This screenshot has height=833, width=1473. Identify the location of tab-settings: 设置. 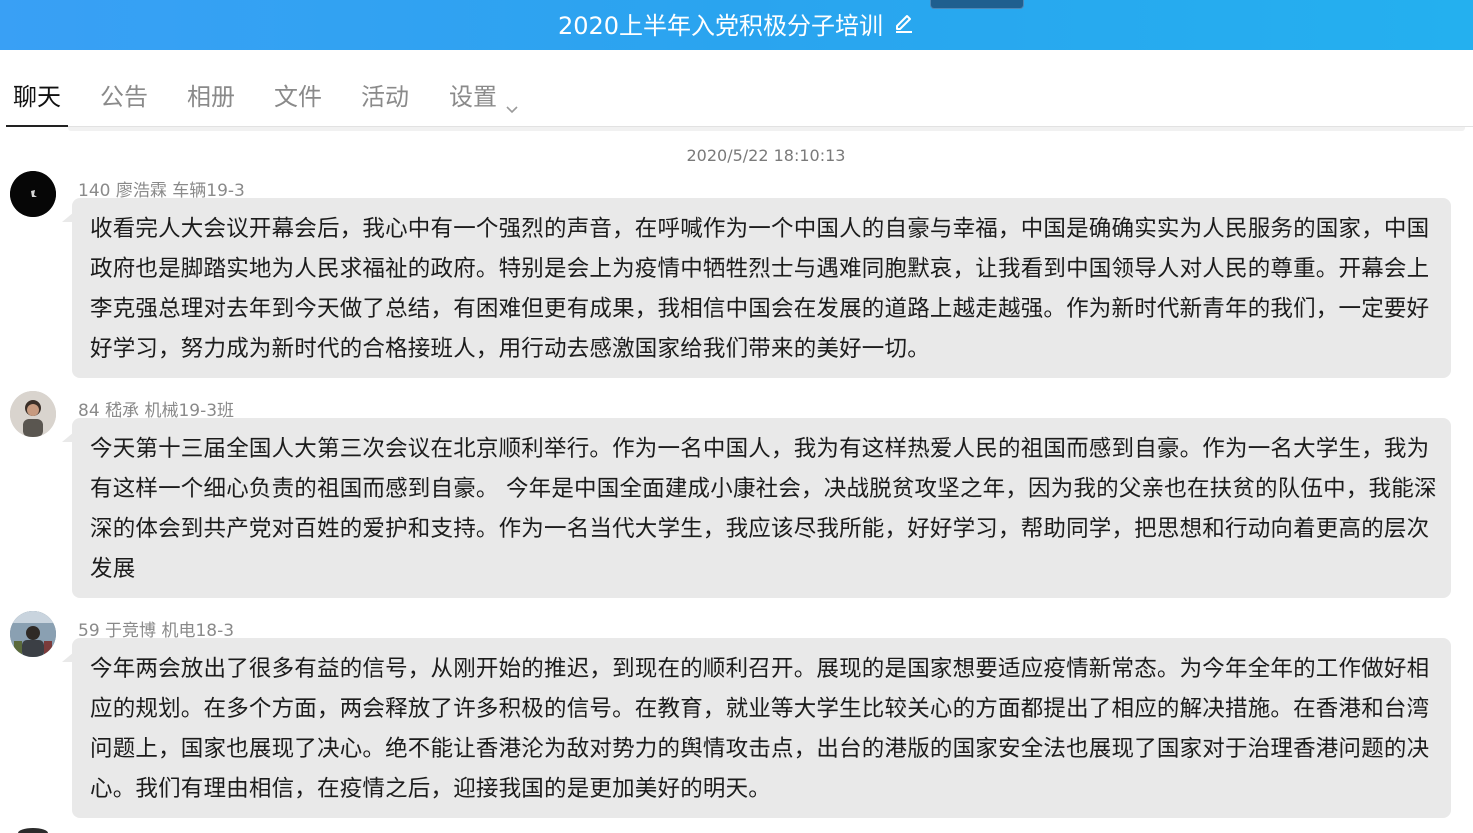
(484, 97).